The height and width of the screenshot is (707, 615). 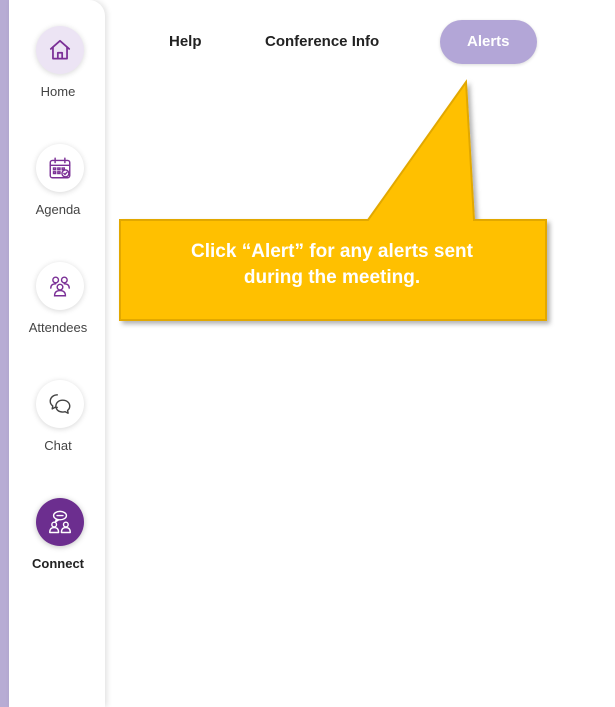 What do you see at coordinates (4, 353) in the screenshot?
I see `left-edge-strip` at bounding box center [4, 353].